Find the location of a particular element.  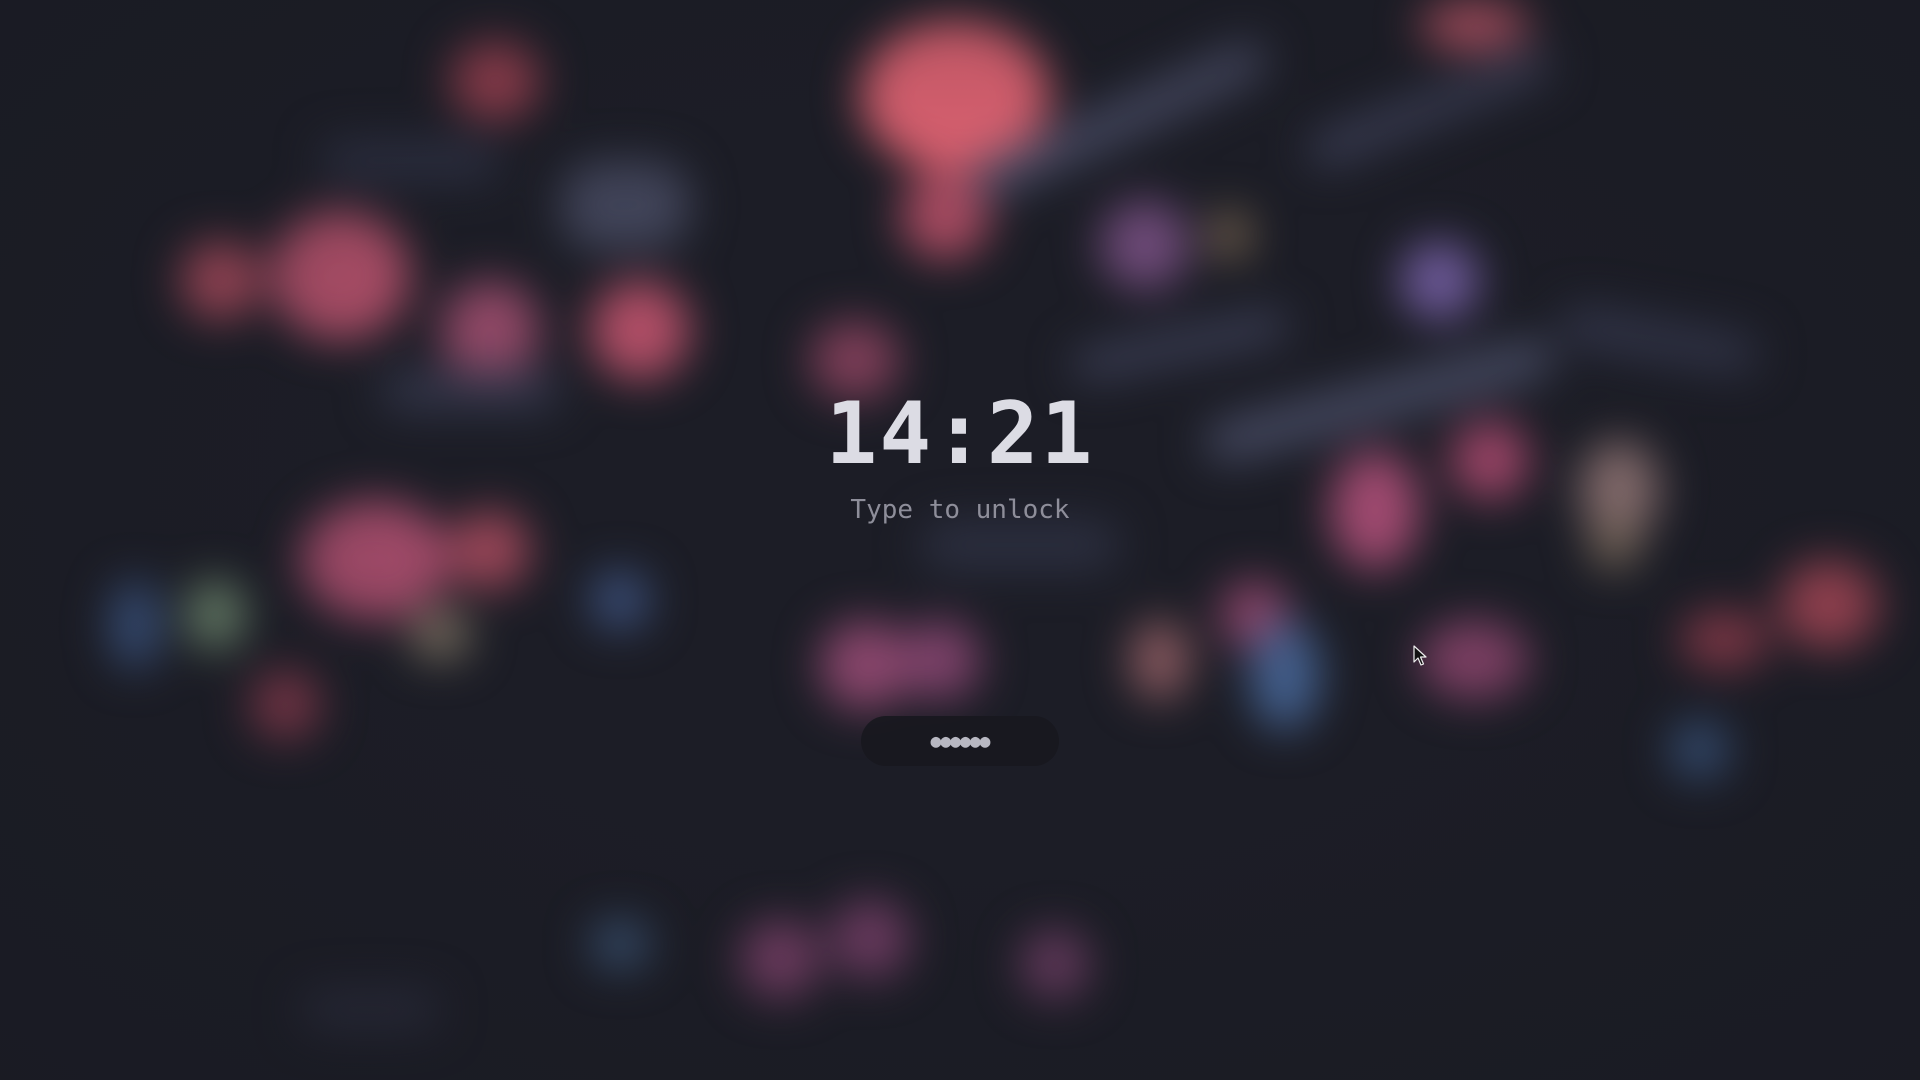

password-field: ●●●●●● is located at coordinates (960, 741).